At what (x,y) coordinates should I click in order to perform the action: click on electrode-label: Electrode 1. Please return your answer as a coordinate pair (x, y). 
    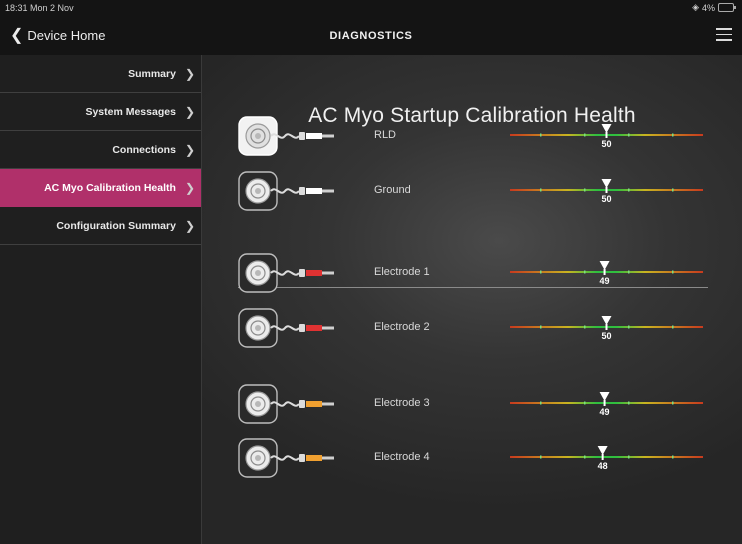
    Looking at the image, I should click on (402, 272).